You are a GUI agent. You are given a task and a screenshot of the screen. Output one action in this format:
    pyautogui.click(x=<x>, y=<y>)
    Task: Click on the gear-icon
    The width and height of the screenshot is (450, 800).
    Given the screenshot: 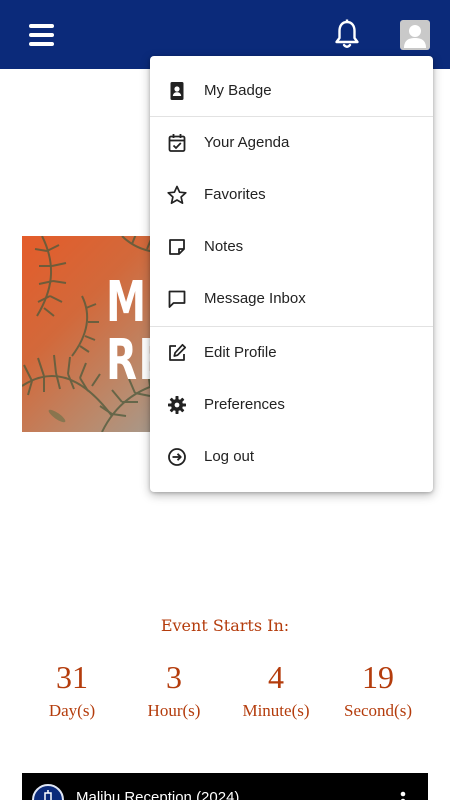 What is the action you would take?
    pyautogui.click(x=177, y=405)
    